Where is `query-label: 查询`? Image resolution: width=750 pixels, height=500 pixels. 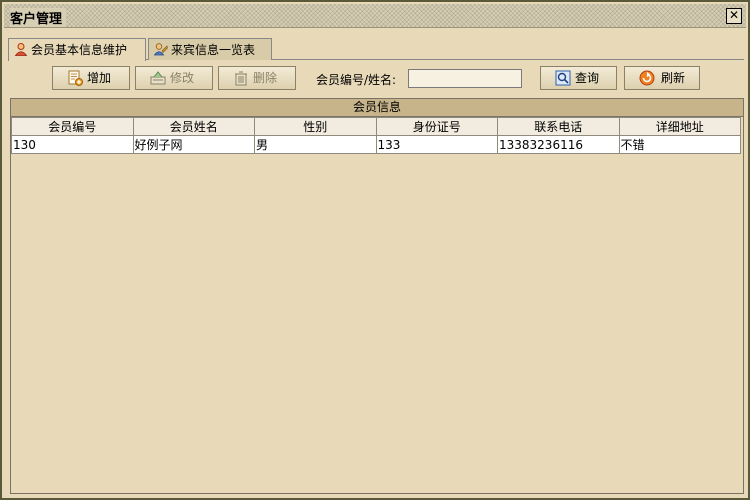
query-label: 查询 is located at coordinates (587, 78).